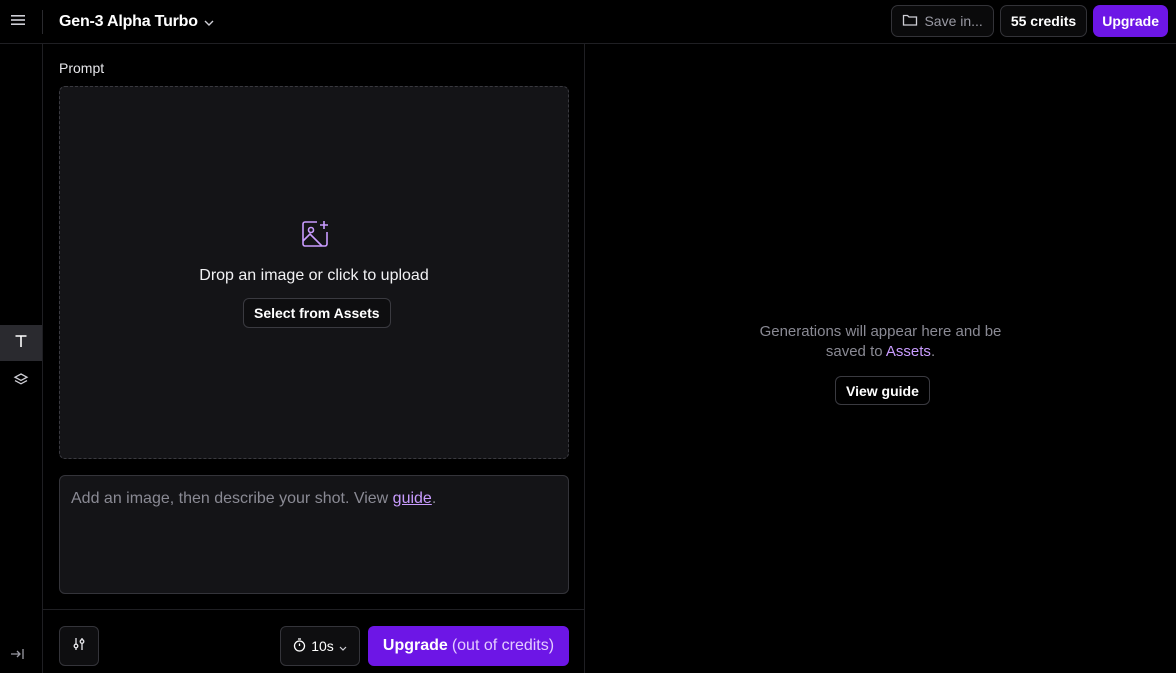 The image size is (1176, 673). Describe the element at coordinates (434, 498) in the screenshot. I see `prompt-placeholder-end: .` at that location.